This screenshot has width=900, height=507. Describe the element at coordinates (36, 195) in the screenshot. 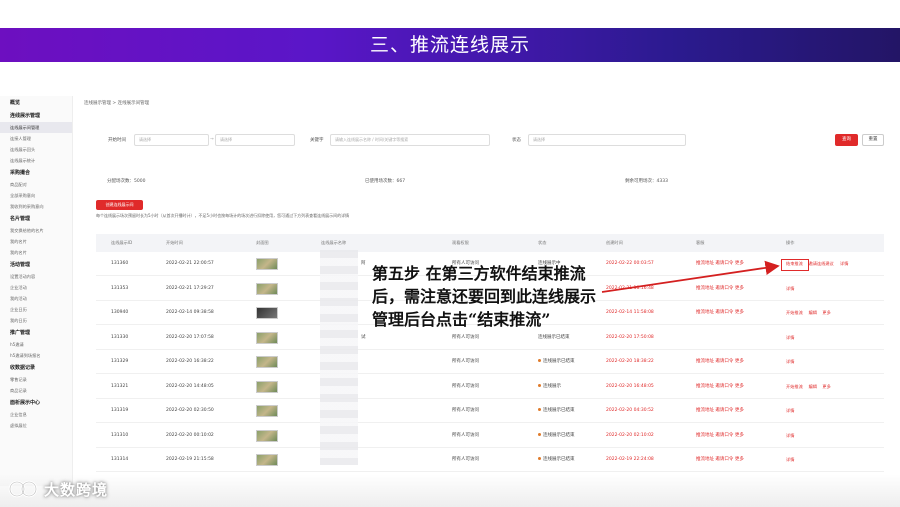

I see `sidebar-item: 全部采购意向` at that location.